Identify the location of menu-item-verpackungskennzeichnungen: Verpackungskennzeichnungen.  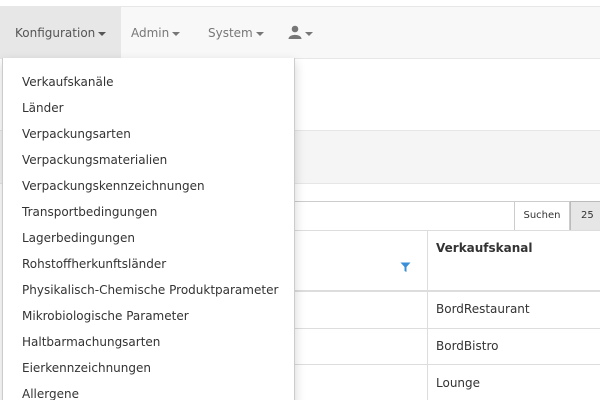
(113, 186).